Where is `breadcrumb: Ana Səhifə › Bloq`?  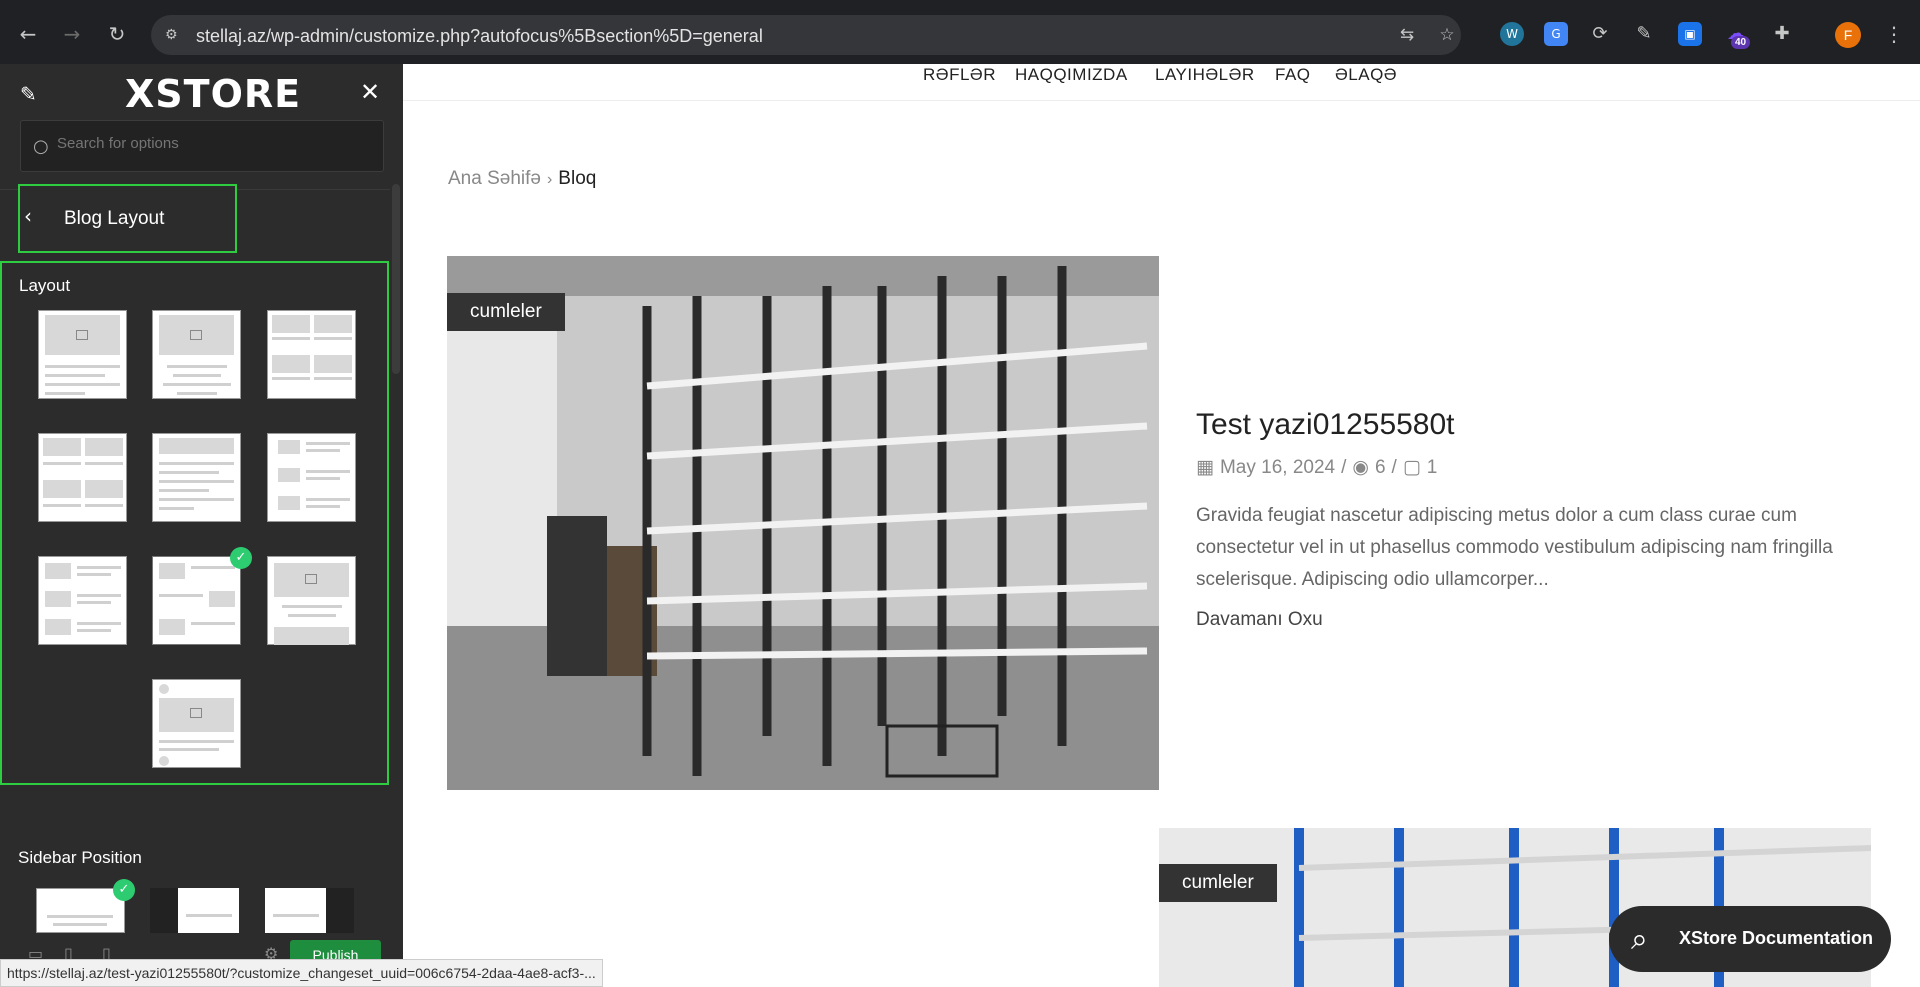 breadcrumb: Ana Səhifə › Bloq is located at coordinates (522, 179).